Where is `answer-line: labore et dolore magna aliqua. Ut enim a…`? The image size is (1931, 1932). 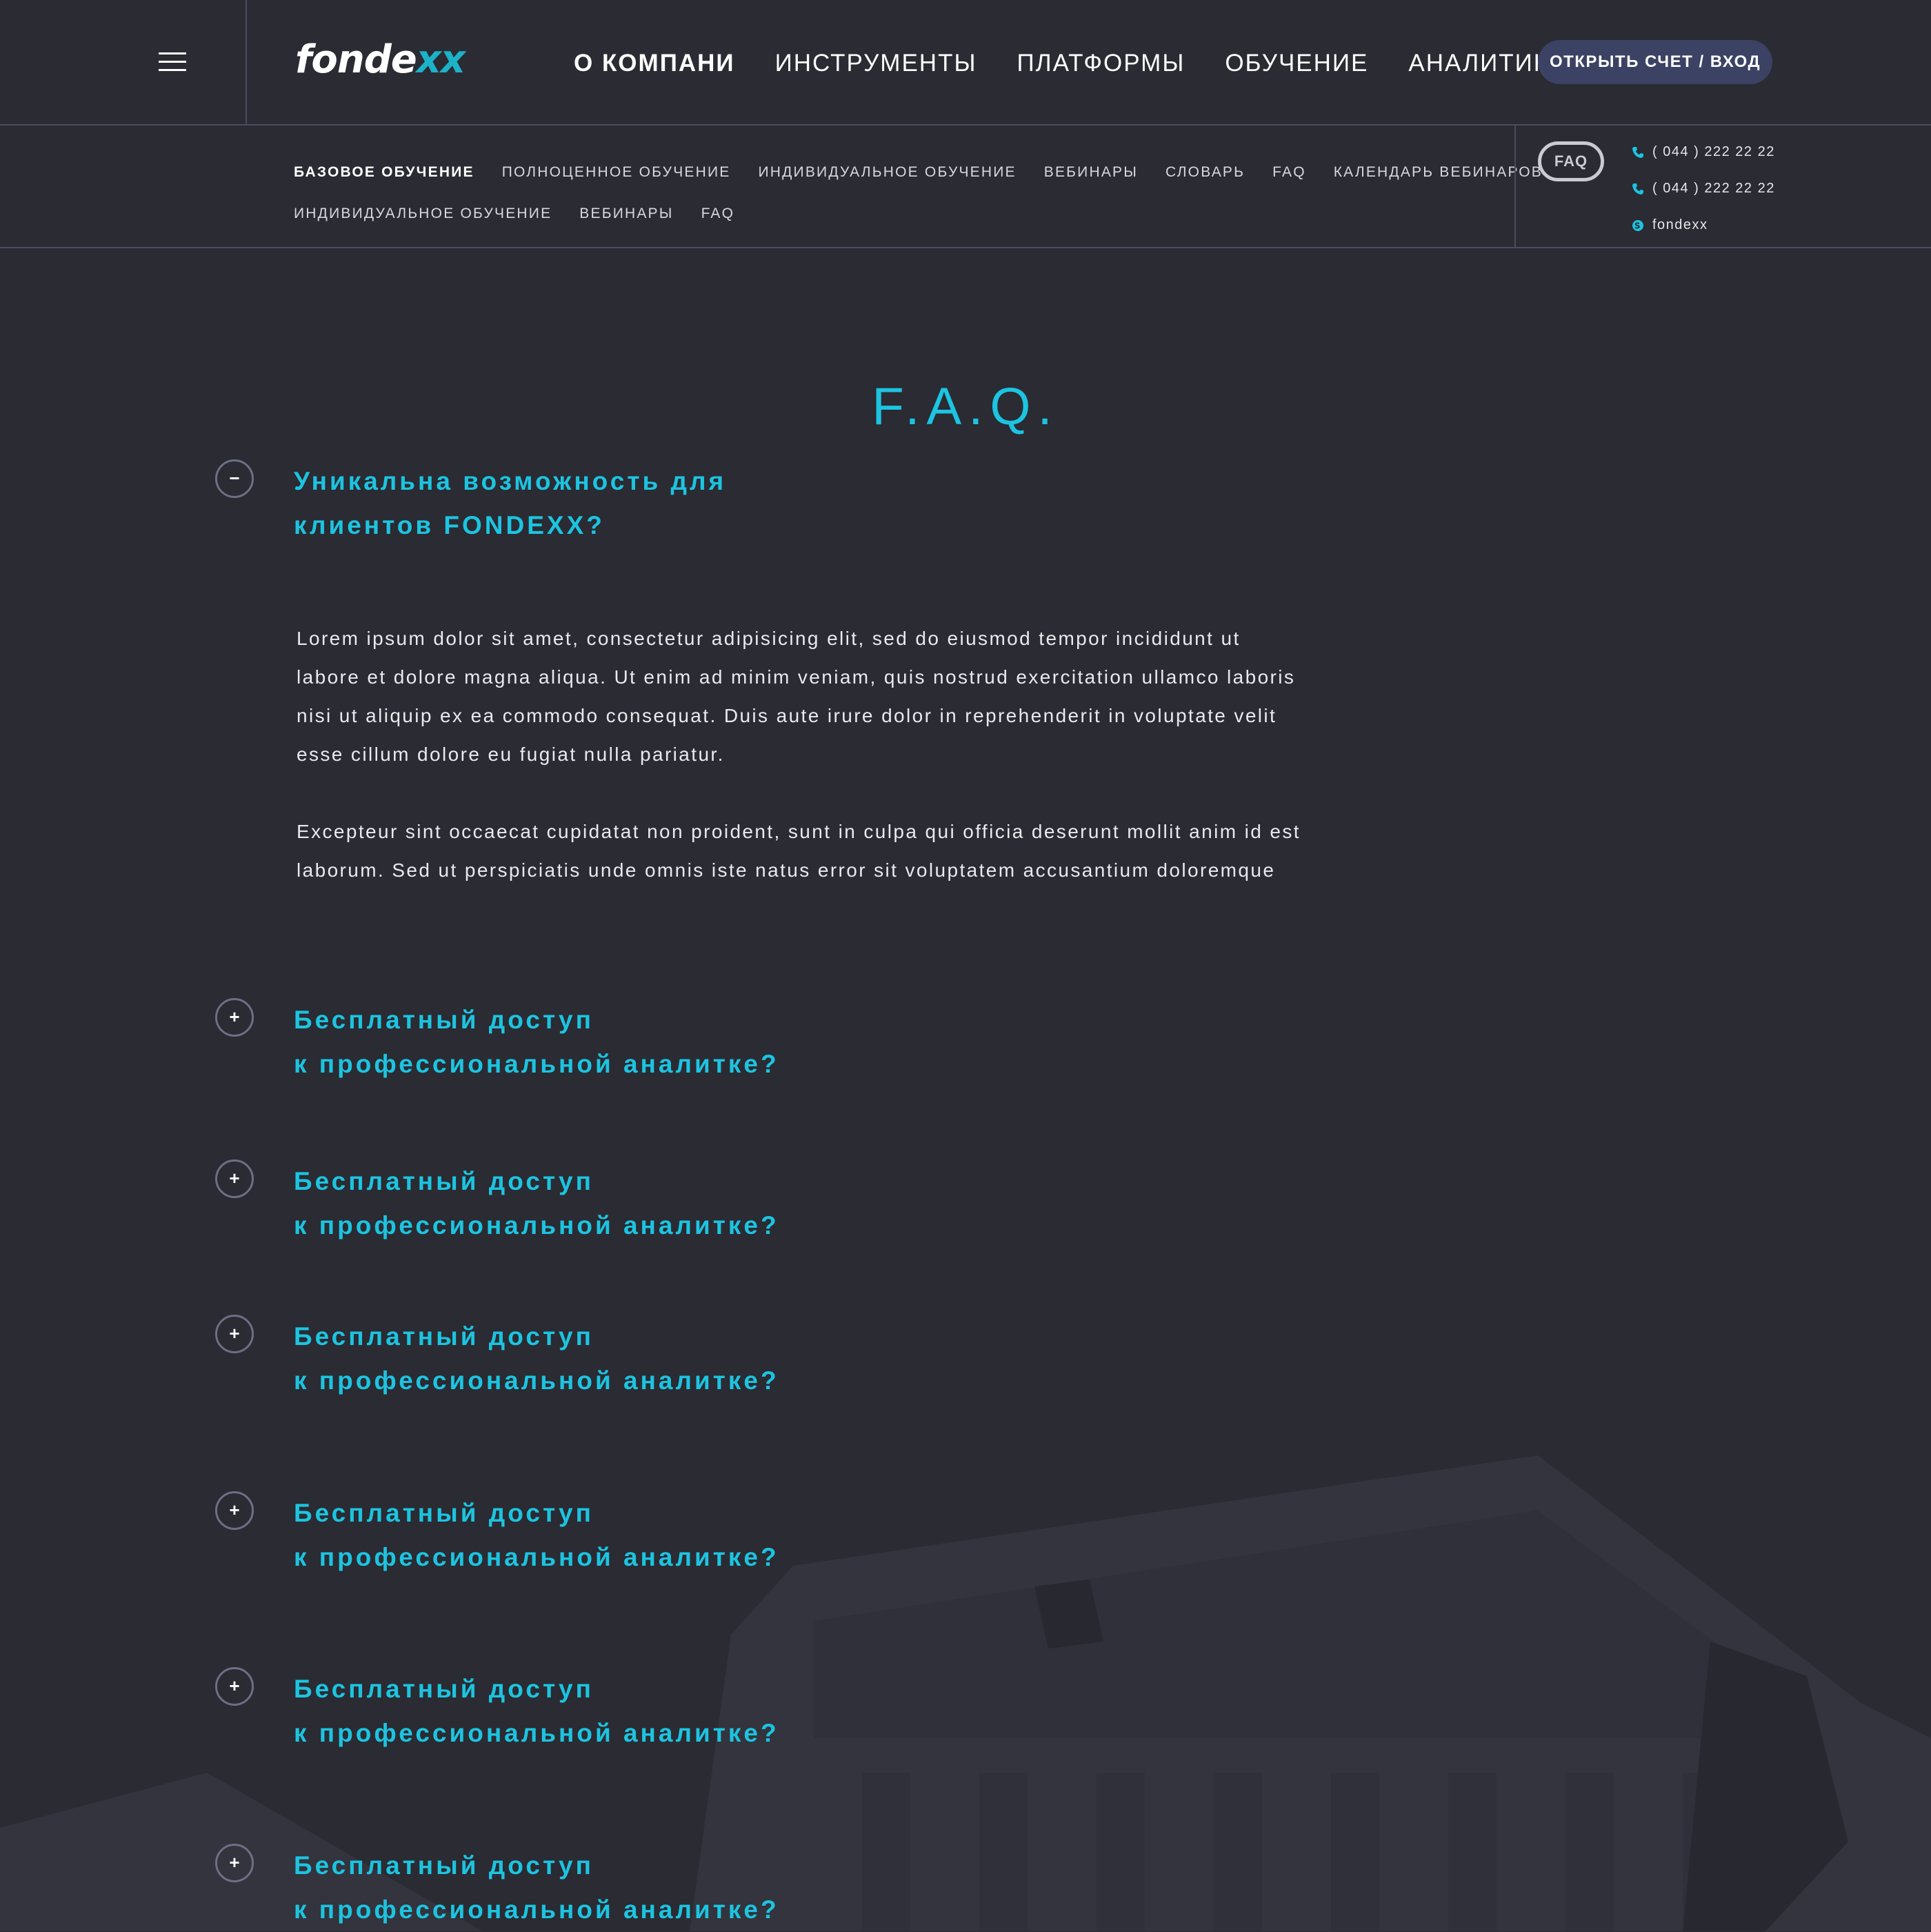
answer-line: labore et dolore magna aliqua. Ut enim a… is located at coordinates (796, 677).